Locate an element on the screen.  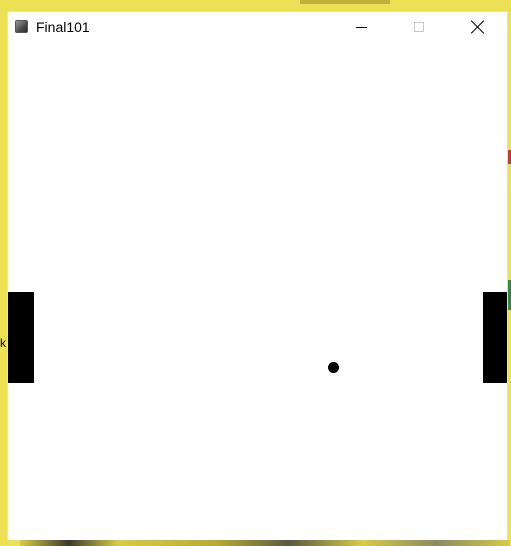
left-paddle is located at coordinates (21, 337).